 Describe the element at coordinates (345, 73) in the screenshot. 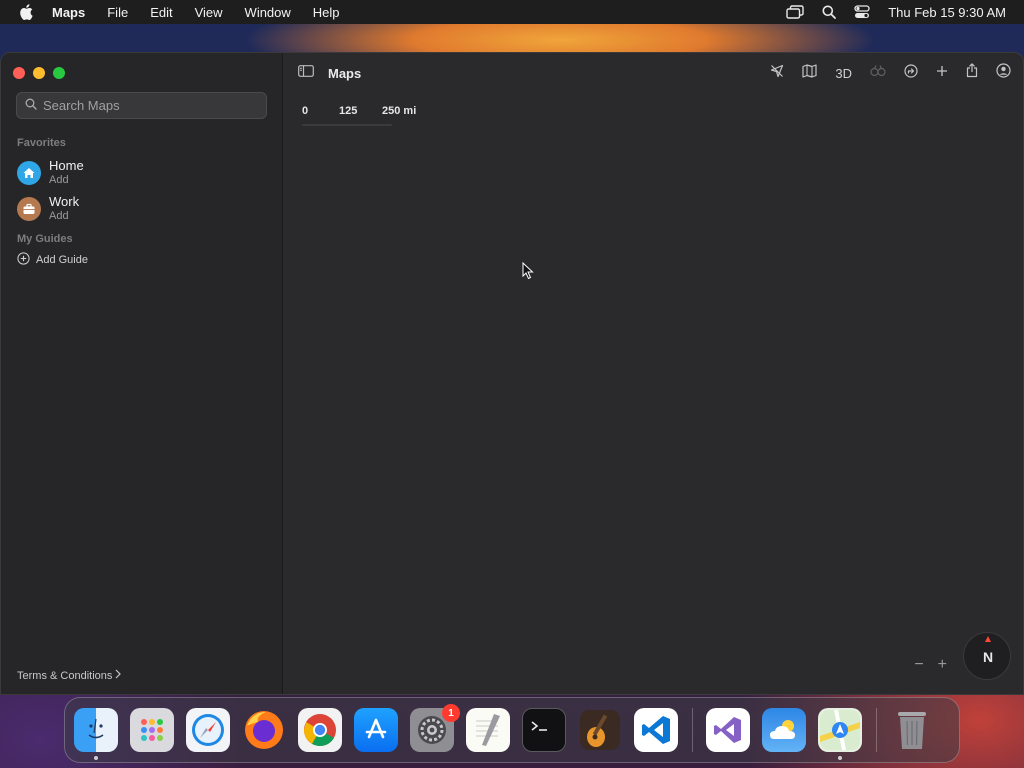

I see `window-title: Maps` at that location.